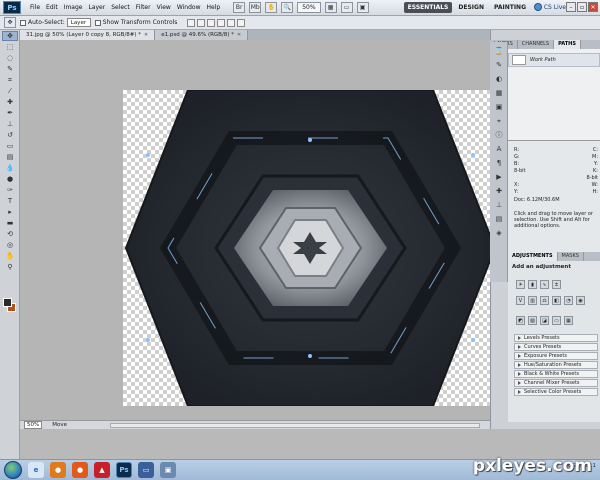 The width and height of the screenshot is (600, 480). What do you see at coordinates (7, 302) in the screenshot?
I see `foreground-color-swatch` at bounding box center [7, 302].